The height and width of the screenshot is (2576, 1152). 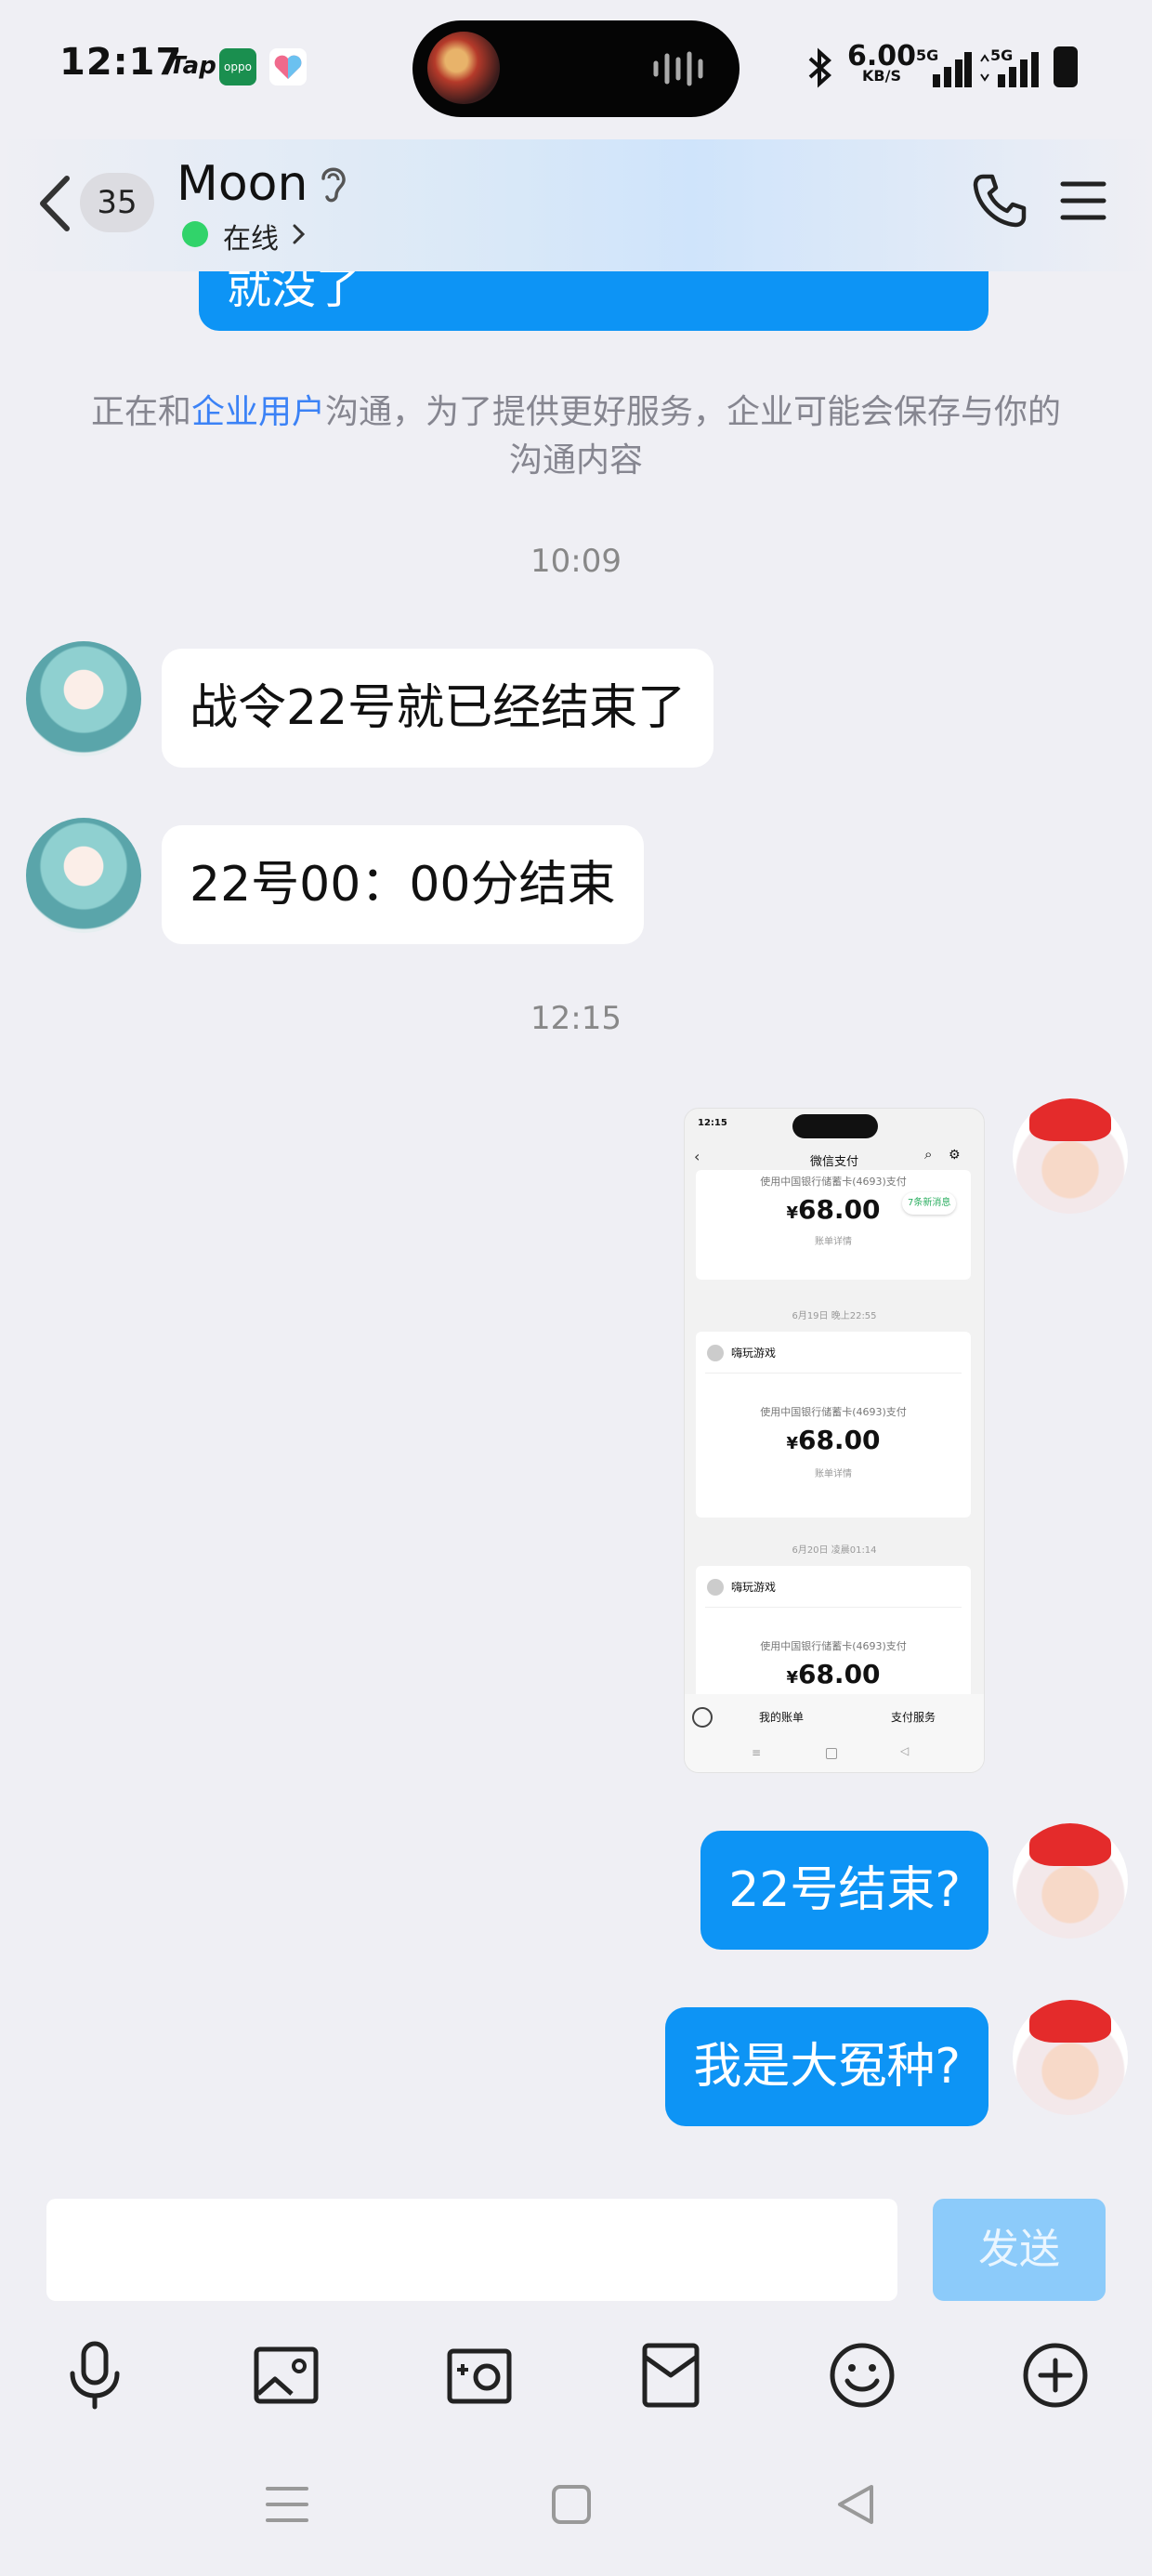 What do you see at coordinates (834, 1550) in the screenshot?
I see `shot-date: 6月20日 凌晨01:14` at bounding box center [834, 1550].